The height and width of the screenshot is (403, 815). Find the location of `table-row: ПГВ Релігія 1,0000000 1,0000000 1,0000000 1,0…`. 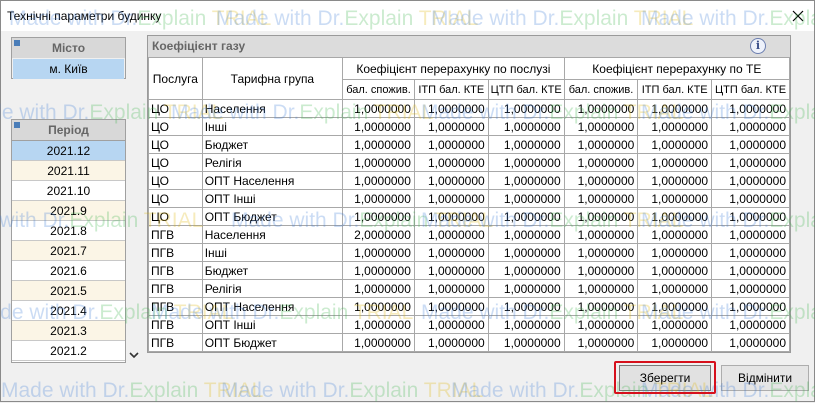

table-row: ПГВ Релігія 1,0000000 1,0000000 1,0000000 1,0… is located at coordinates (469, 288).